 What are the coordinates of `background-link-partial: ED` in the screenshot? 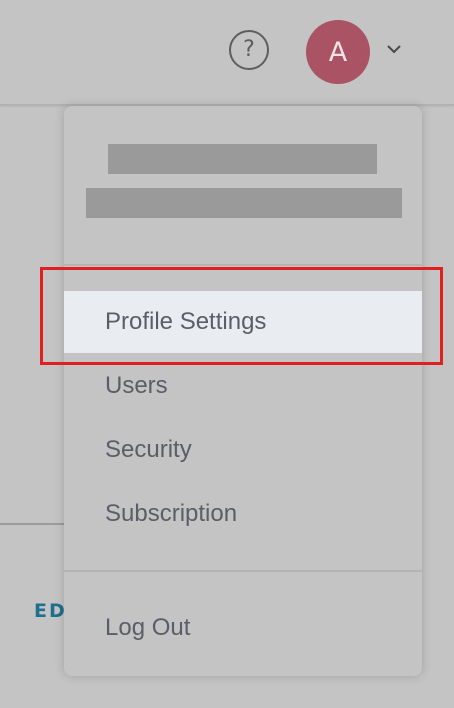 It's located at (50, 611).